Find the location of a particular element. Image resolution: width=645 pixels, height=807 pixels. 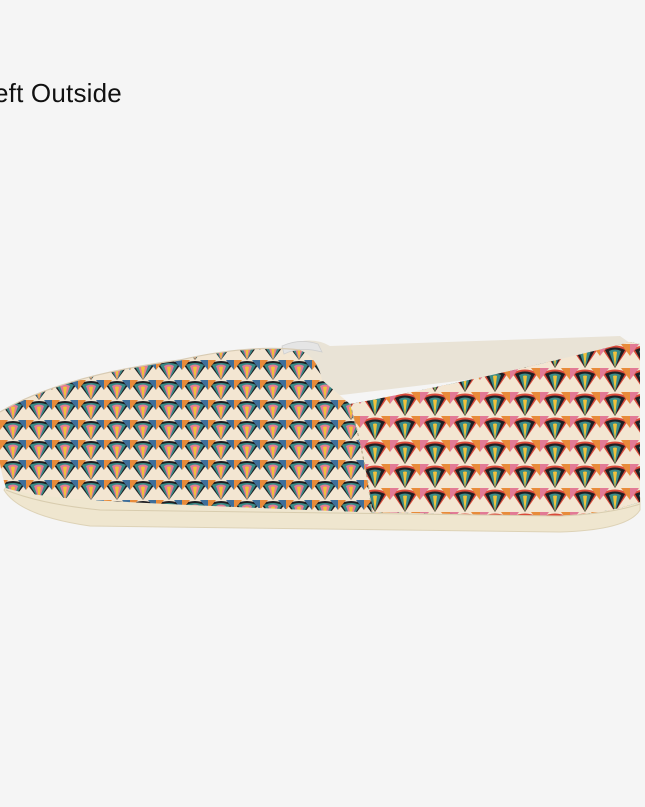

view-label: eft Outside is located at coordinates (61, 93).